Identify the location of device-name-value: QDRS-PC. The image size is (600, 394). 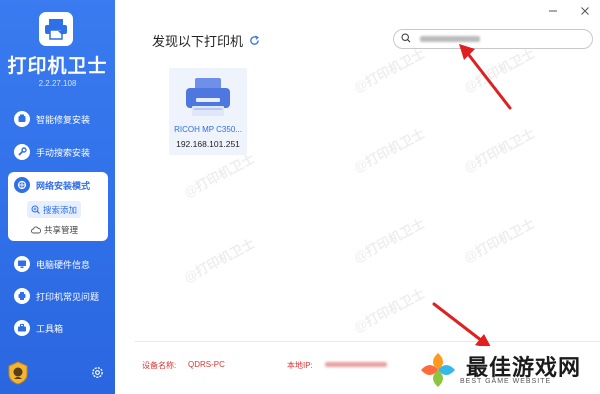
(206, 364).